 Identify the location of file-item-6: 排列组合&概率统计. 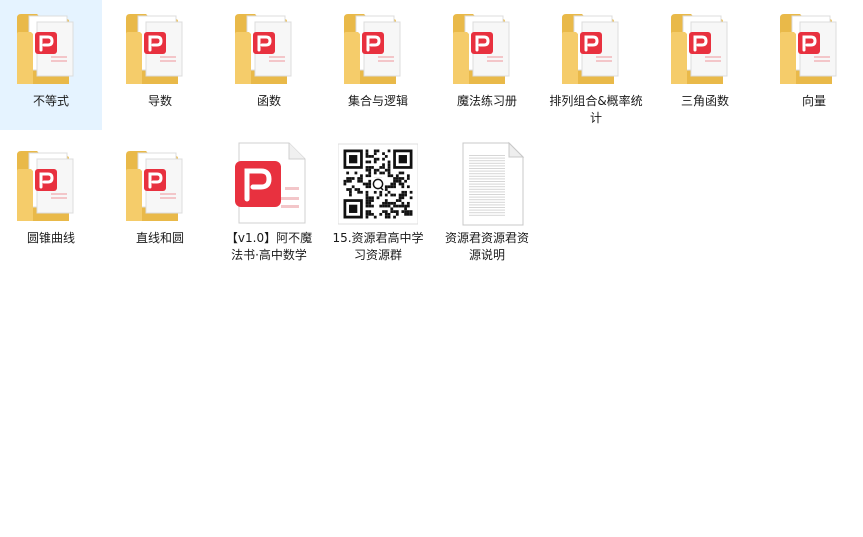
(596, 65).